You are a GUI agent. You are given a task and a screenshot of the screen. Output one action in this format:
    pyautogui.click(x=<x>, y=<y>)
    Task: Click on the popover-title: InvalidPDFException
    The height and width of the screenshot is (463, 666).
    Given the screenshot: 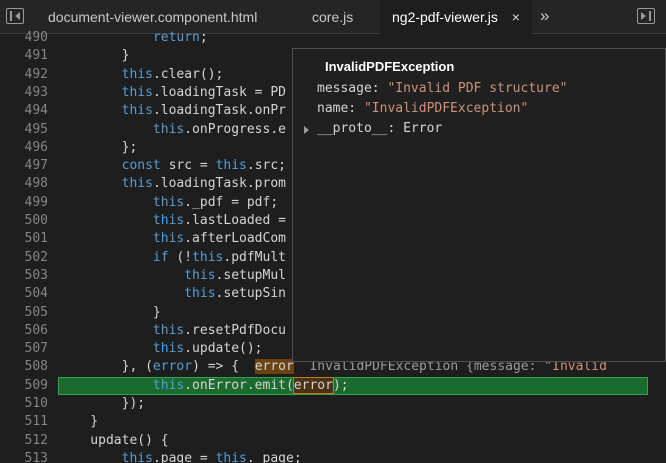 What is the action you would take?
    pyautogui.click(x=390, y=66)
    